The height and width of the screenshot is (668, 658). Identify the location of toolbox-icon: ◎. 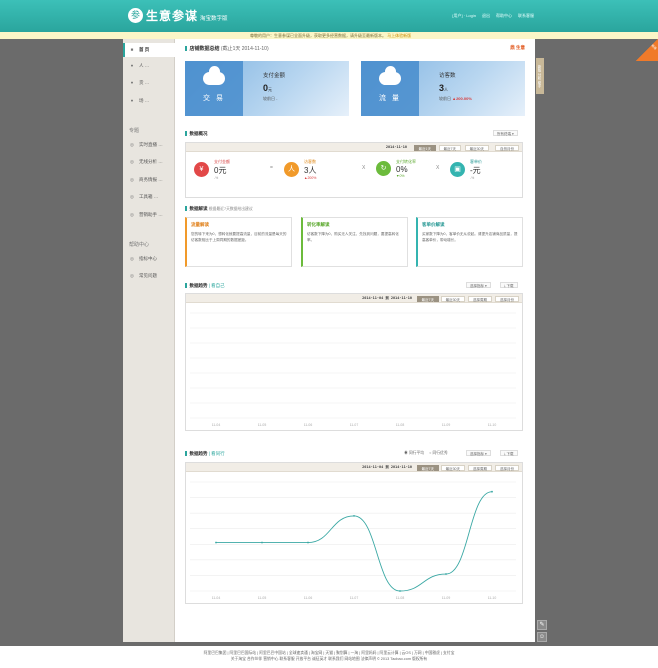
(132, 196).